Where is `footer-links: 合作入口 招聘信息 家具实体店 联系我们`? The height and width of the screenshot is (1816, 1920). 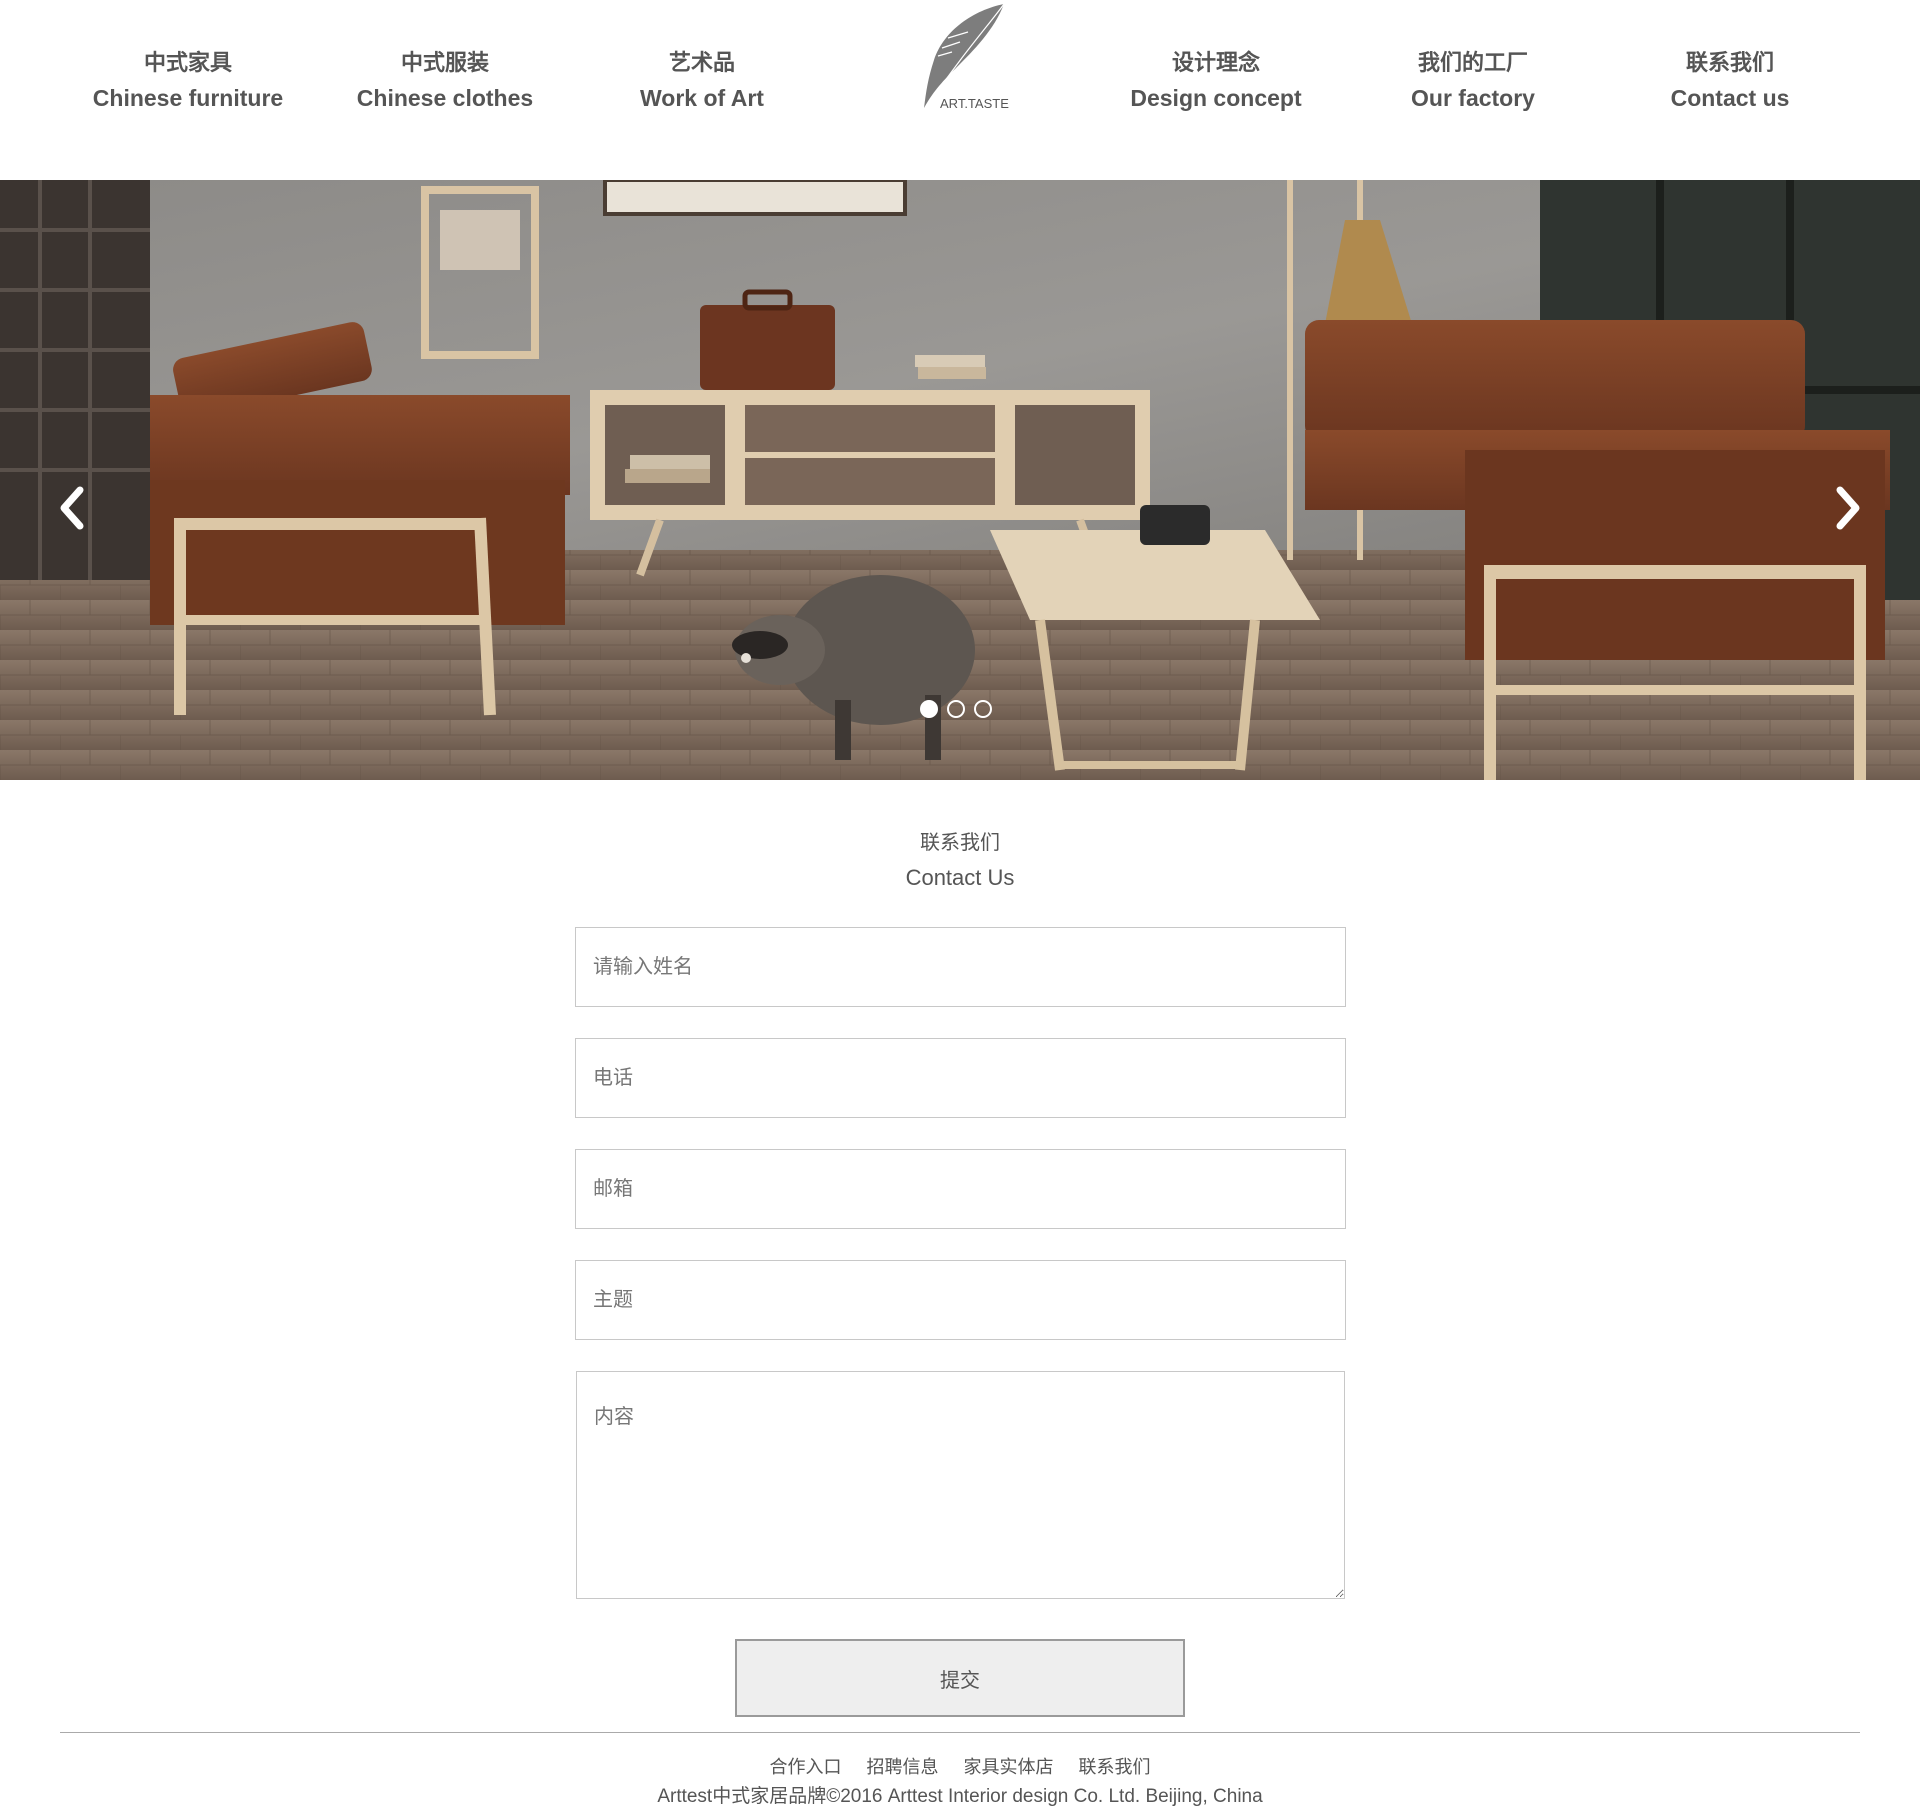
footer-links: 合作入口 招聘信息 家具实体店 联系我们 is located at coordinates (960, 1767).